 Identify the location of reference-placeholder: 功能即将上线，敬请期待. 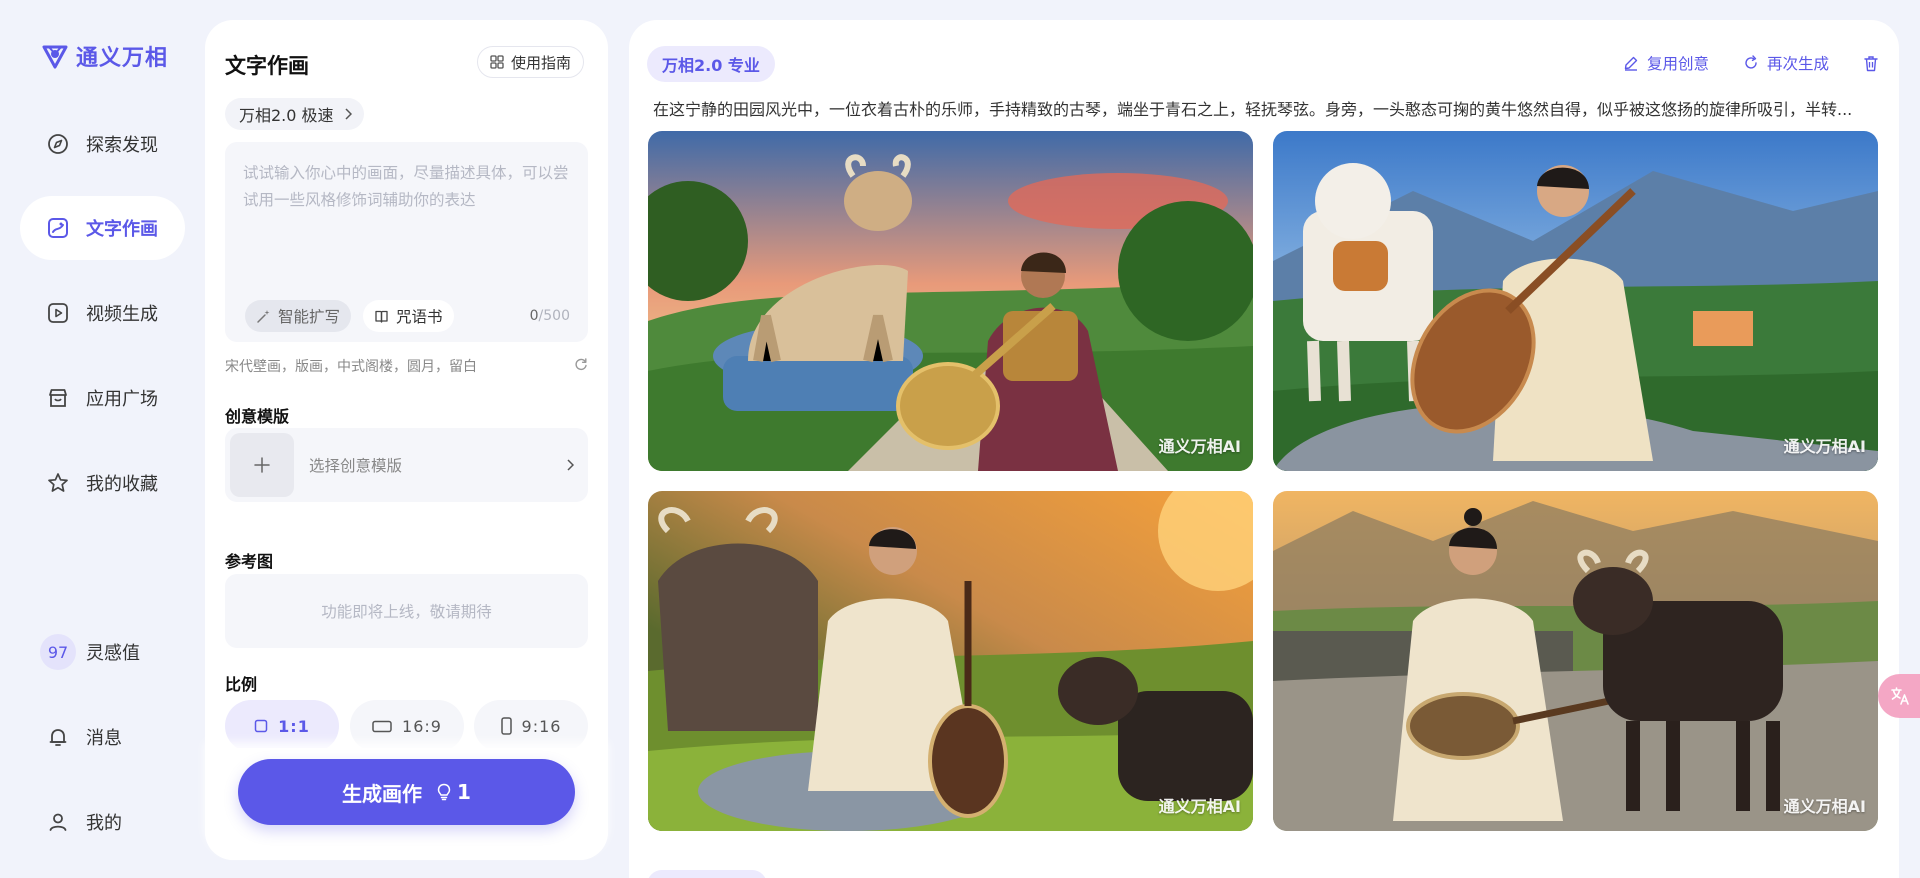
(406, 612).